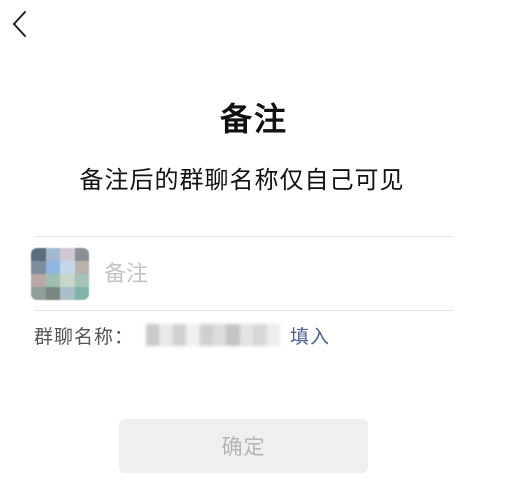 Image resolution: width=508 pixels, height=496 pixels. I want to click on avatar, so click(60, 274).